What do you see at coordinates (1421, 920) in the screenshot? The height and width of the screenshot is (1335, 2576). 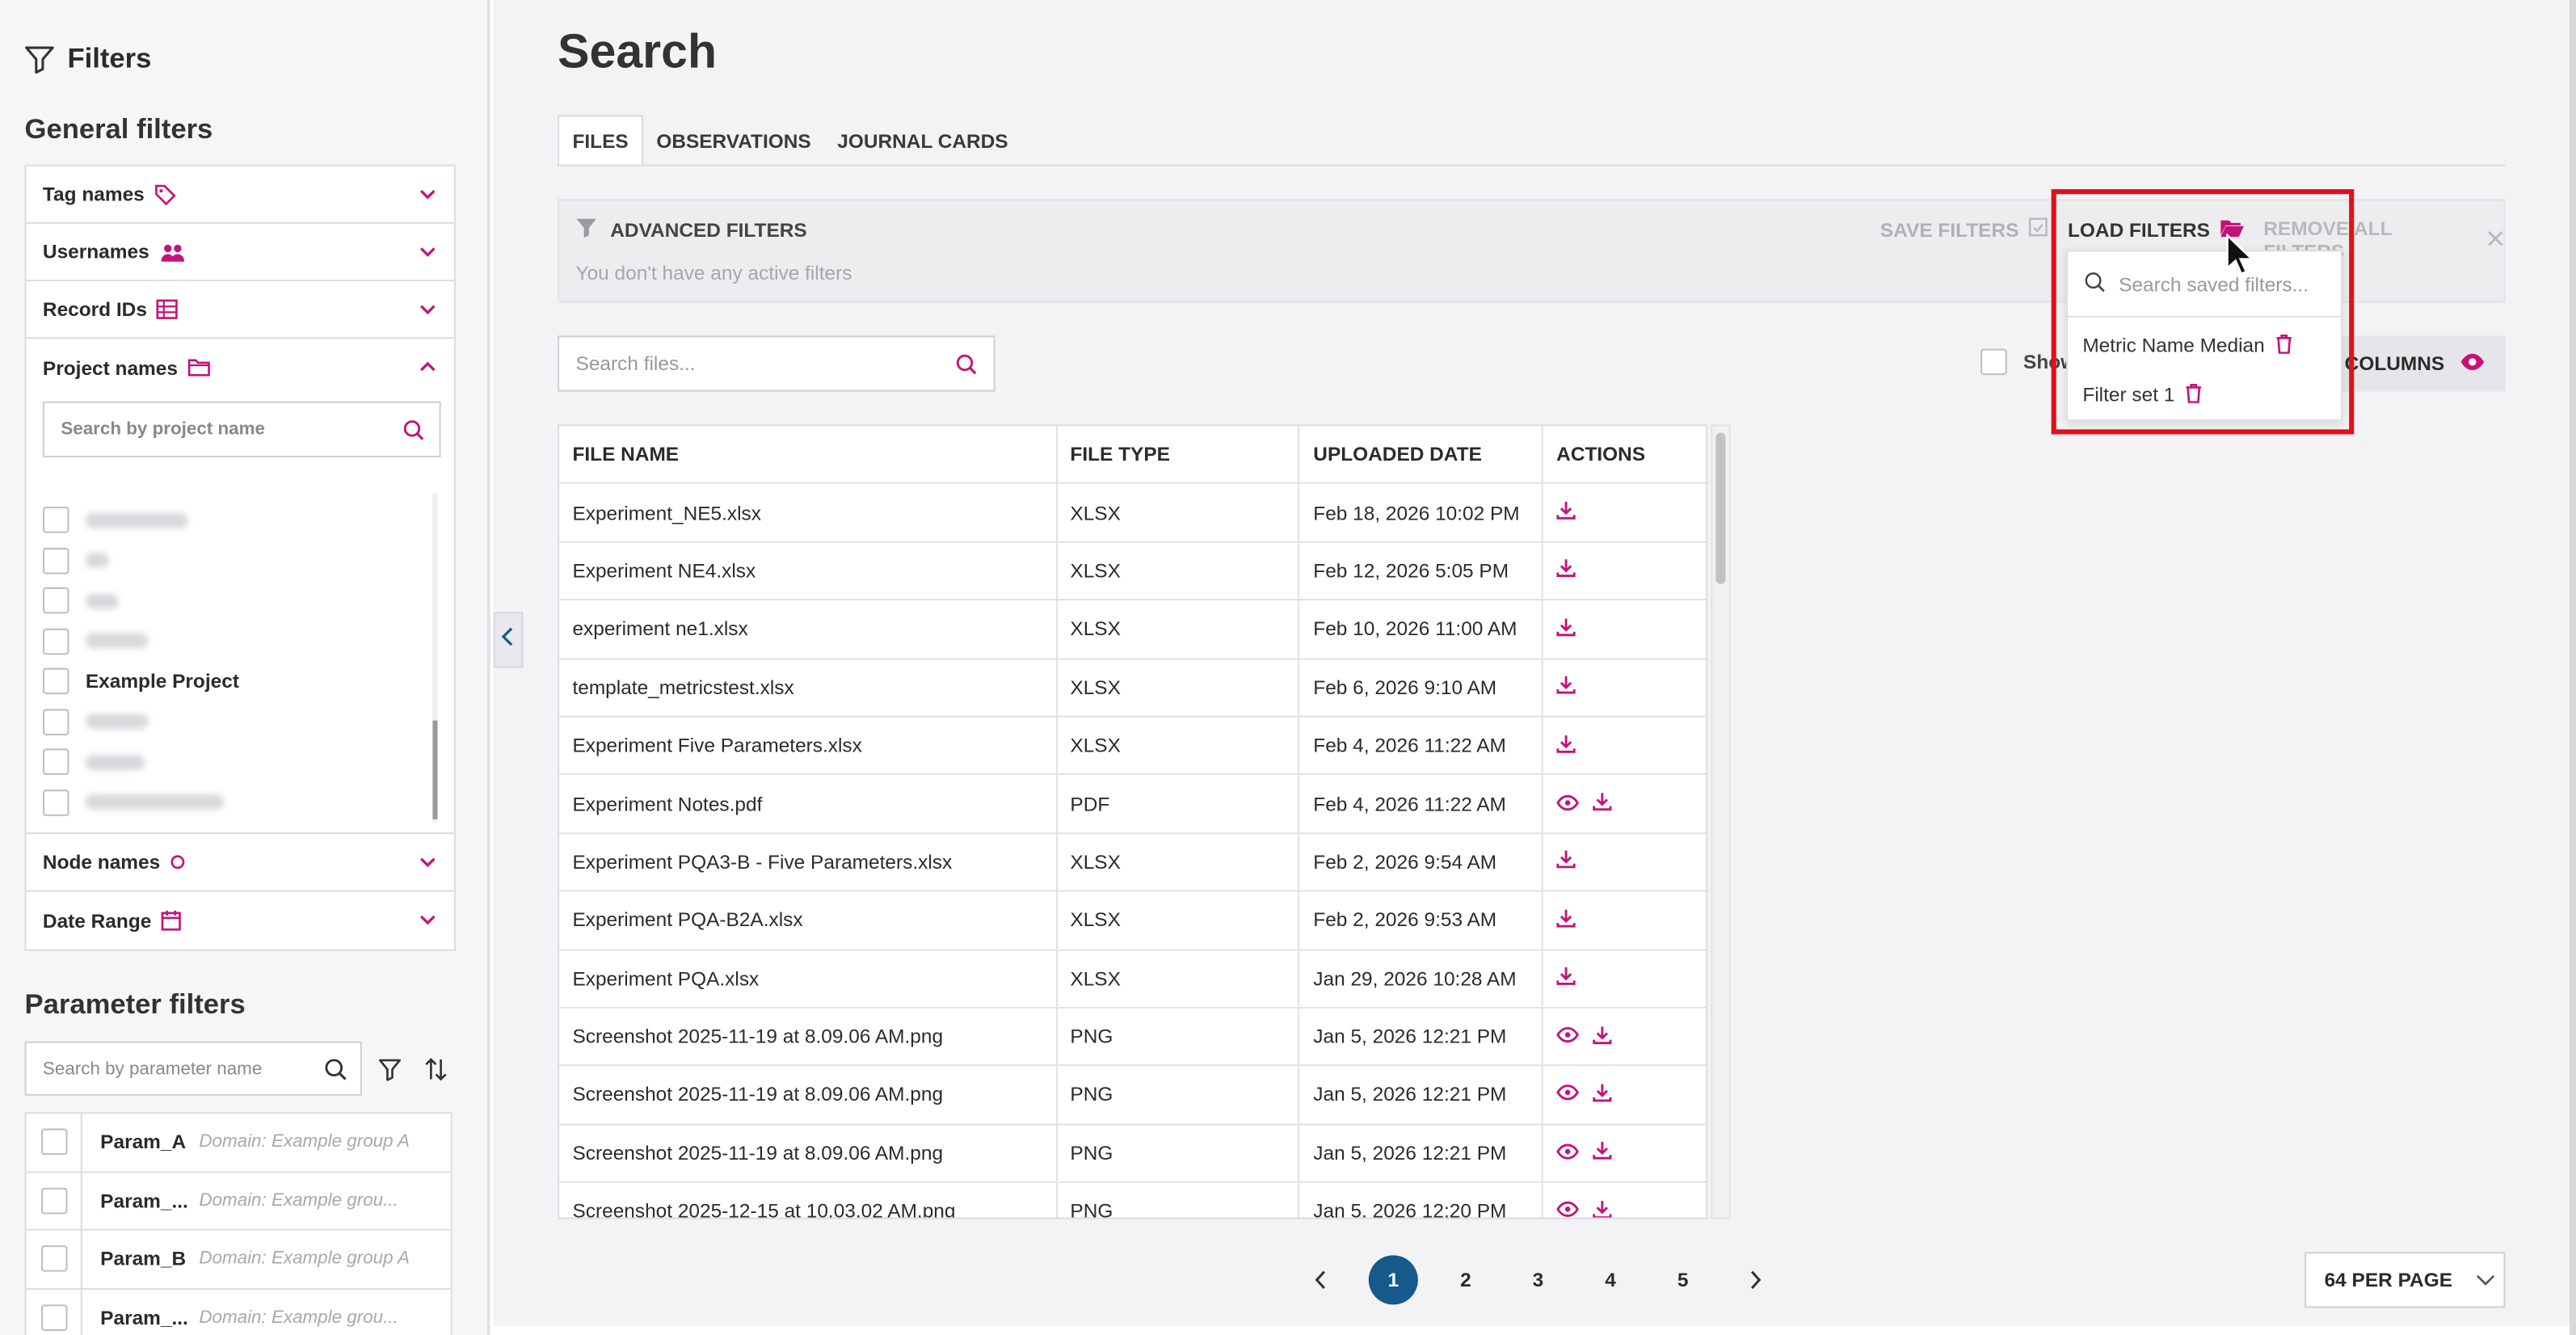 I see `cell-uploaded-date: Feb 2, 2026 9:53 AM` at bounding box center [1421, 920].